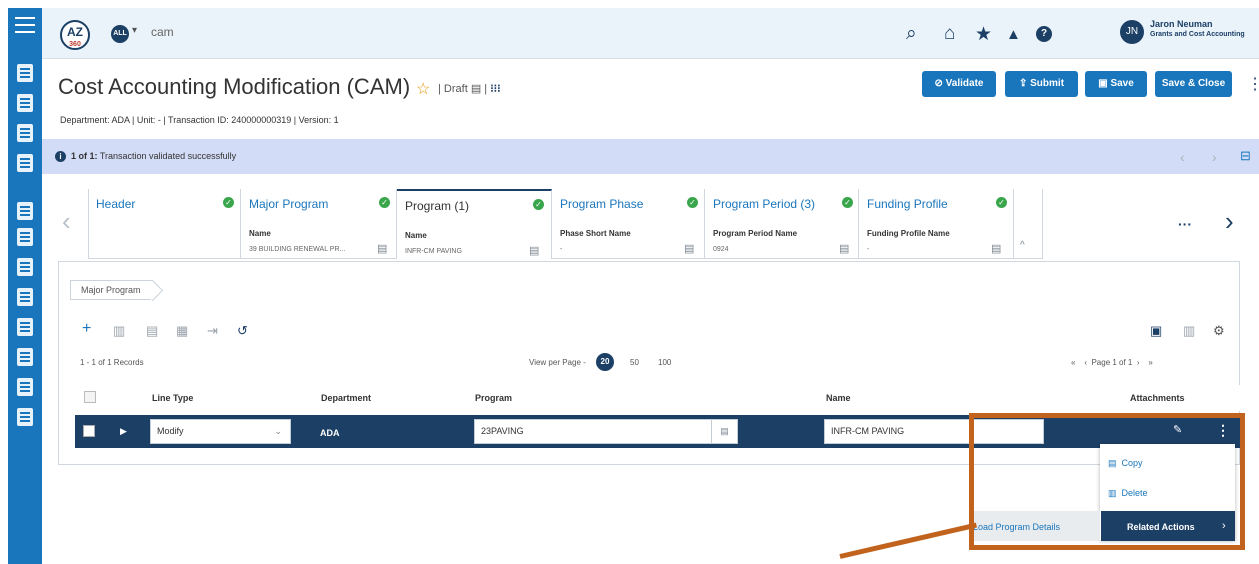  I want to click on line-type-select: Modify ⌄, so click(220, 431).